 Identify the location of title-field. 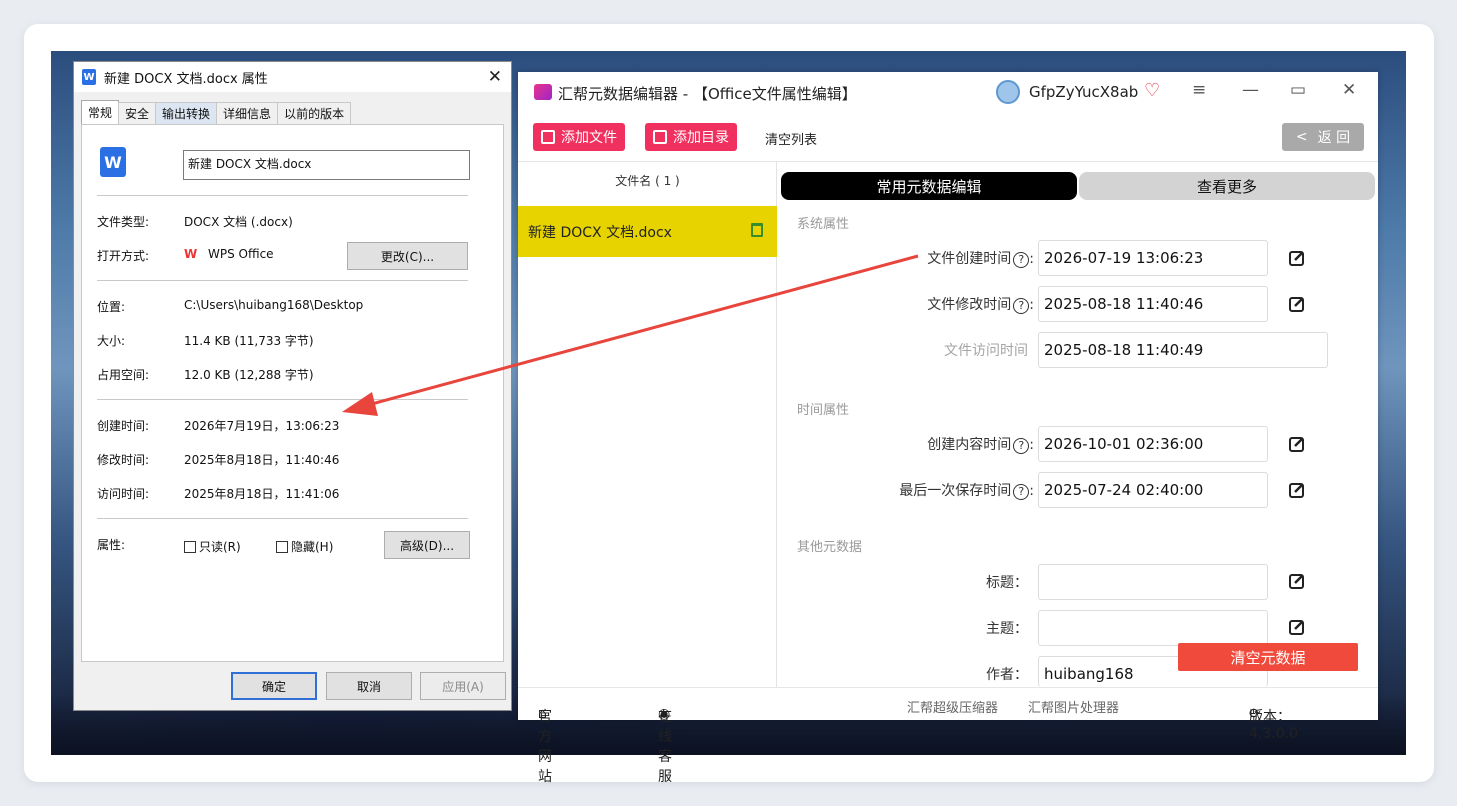
(1153, 582).